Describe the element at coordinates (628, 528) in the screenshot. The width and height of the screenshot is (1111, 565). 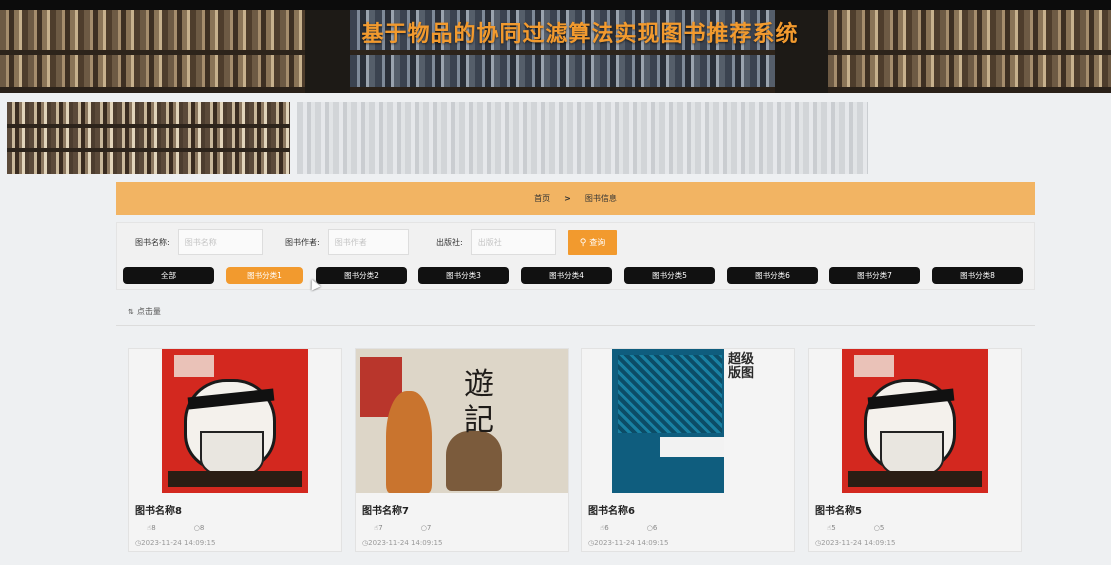
I see `book-stats: ☝6 ○6` at that location.